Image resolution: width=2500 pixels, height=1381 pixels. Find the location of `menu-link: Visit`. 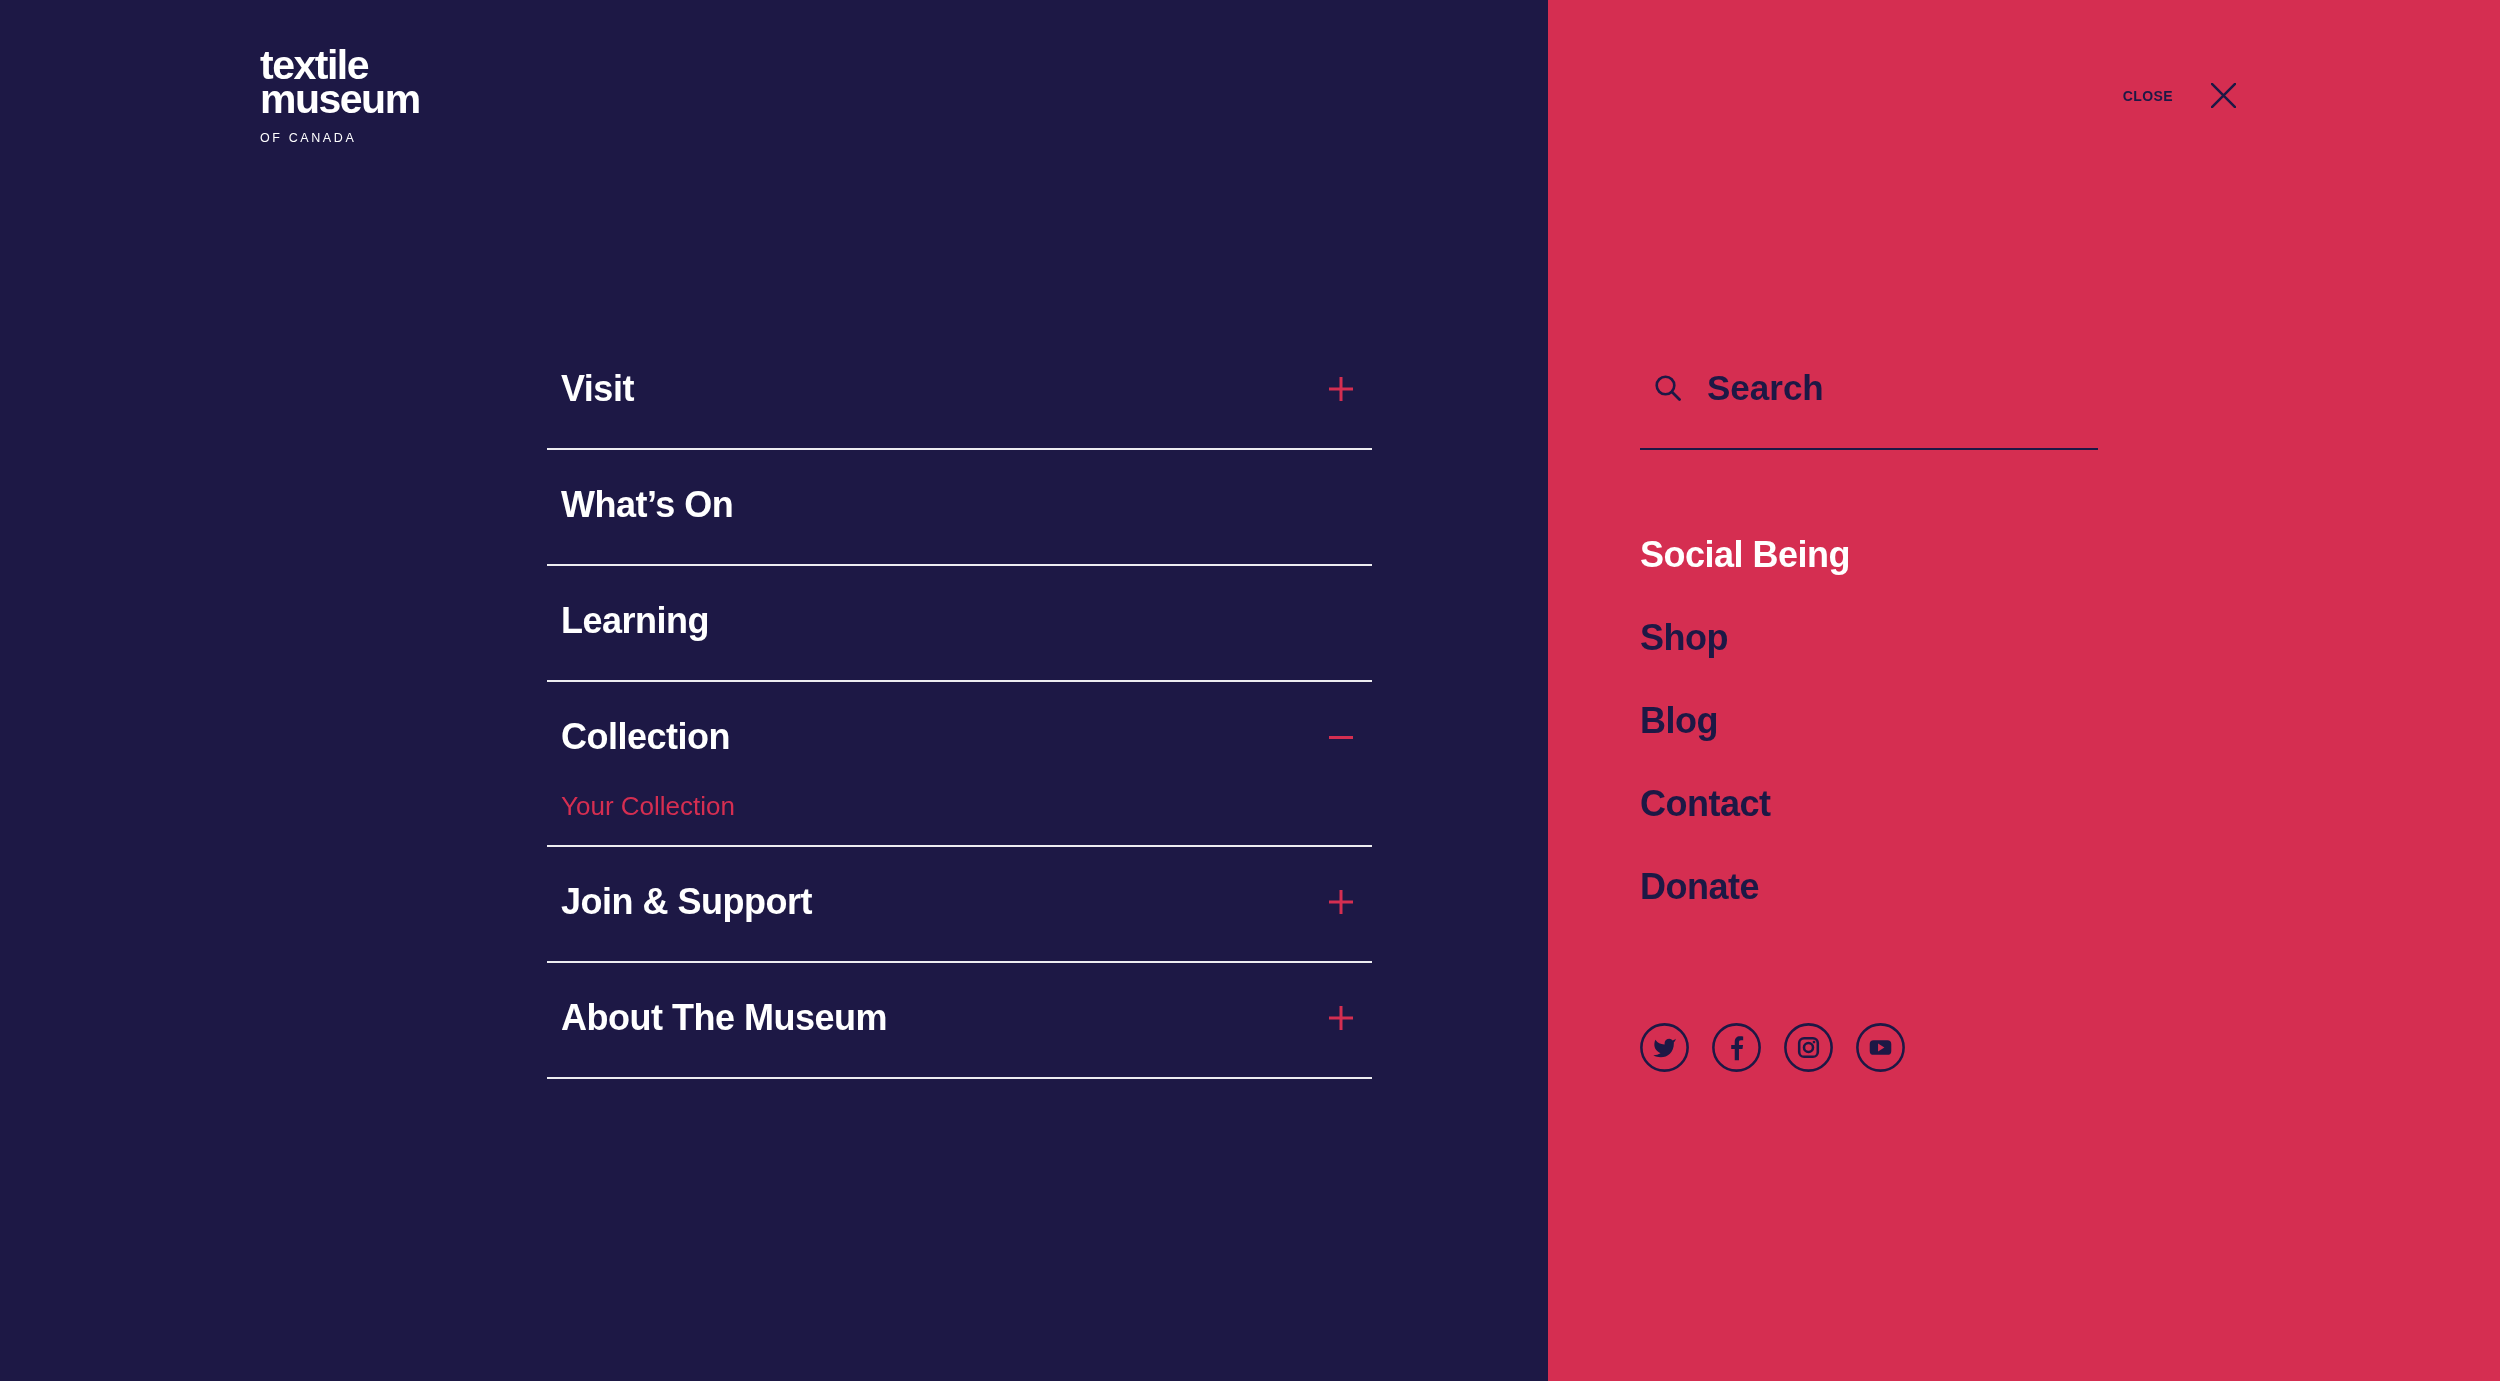

menu-link: Visit is located at coordinates (597, 389).